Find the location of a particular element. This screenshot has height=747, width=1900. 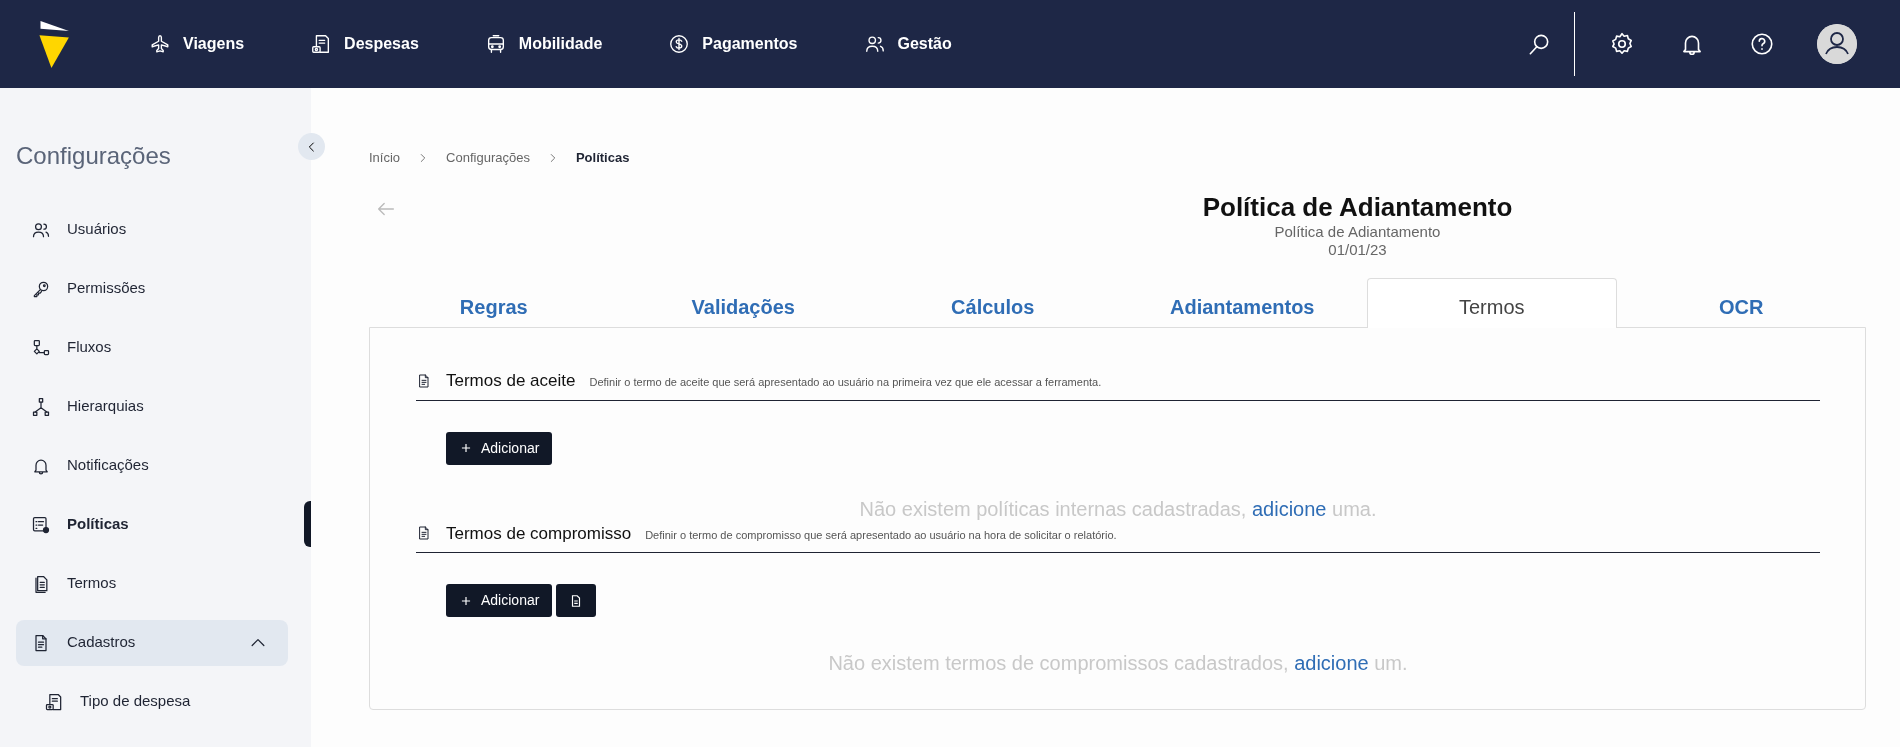

hierarchy-icon is located at coordinates (41, 406).